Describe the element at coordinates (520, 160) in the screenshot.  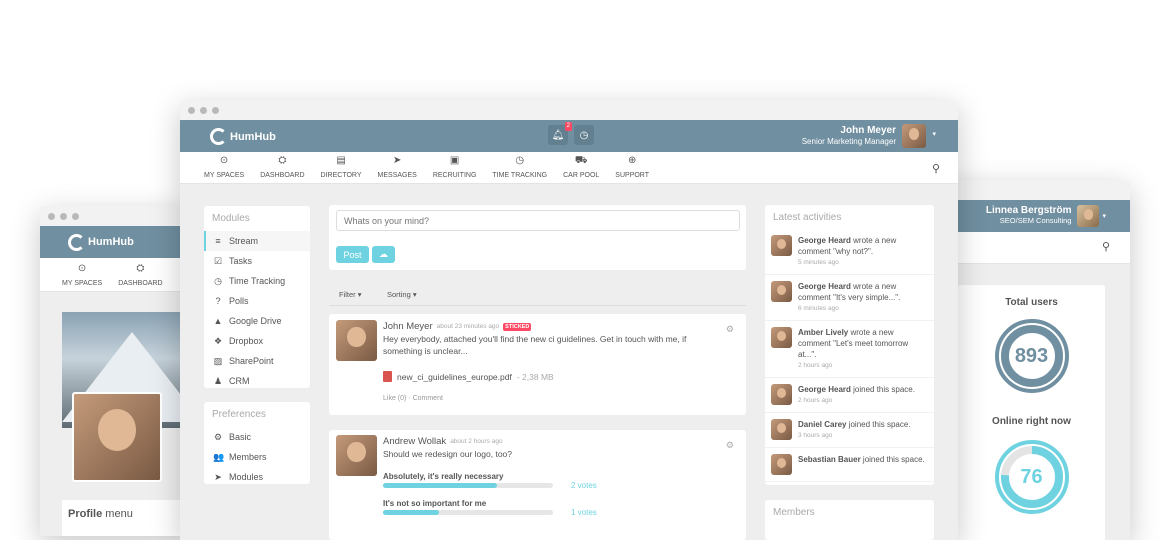
I see `nav-icon: ◷` at that location.